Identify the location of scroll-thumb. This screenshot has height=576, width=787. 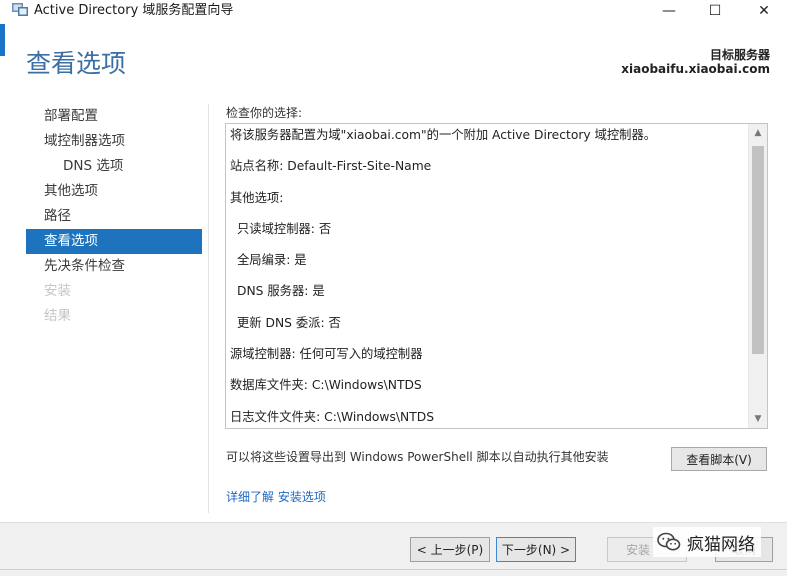
(758, 250).